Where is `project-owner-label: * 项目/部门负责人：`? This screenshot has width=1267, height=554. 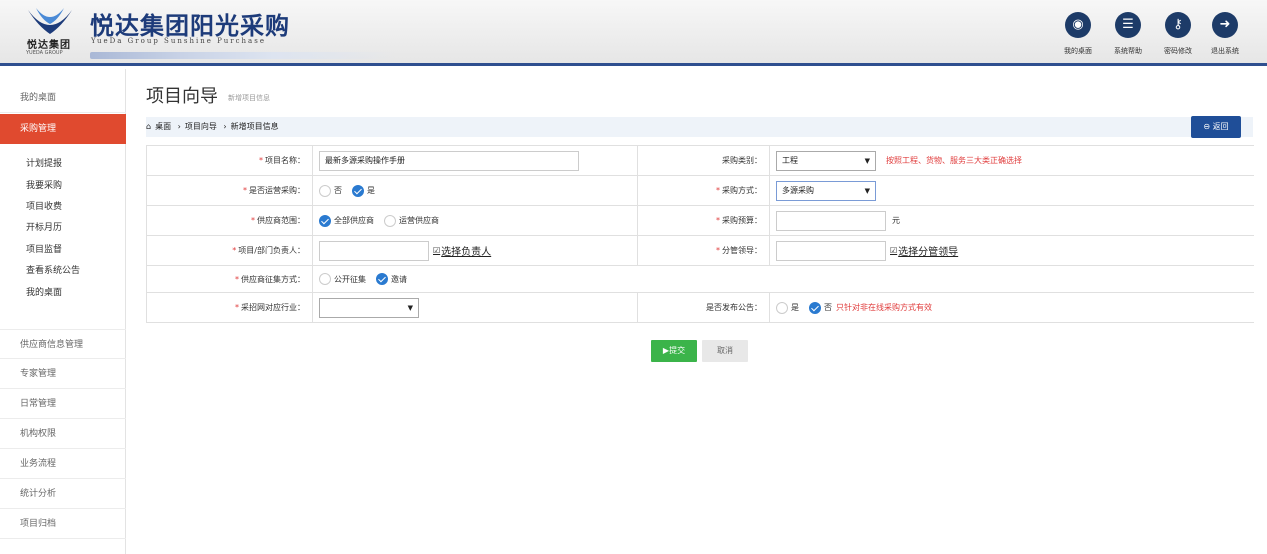 project-owner-label: * 项目/部门负责人： is located at coordinates (230, 250).